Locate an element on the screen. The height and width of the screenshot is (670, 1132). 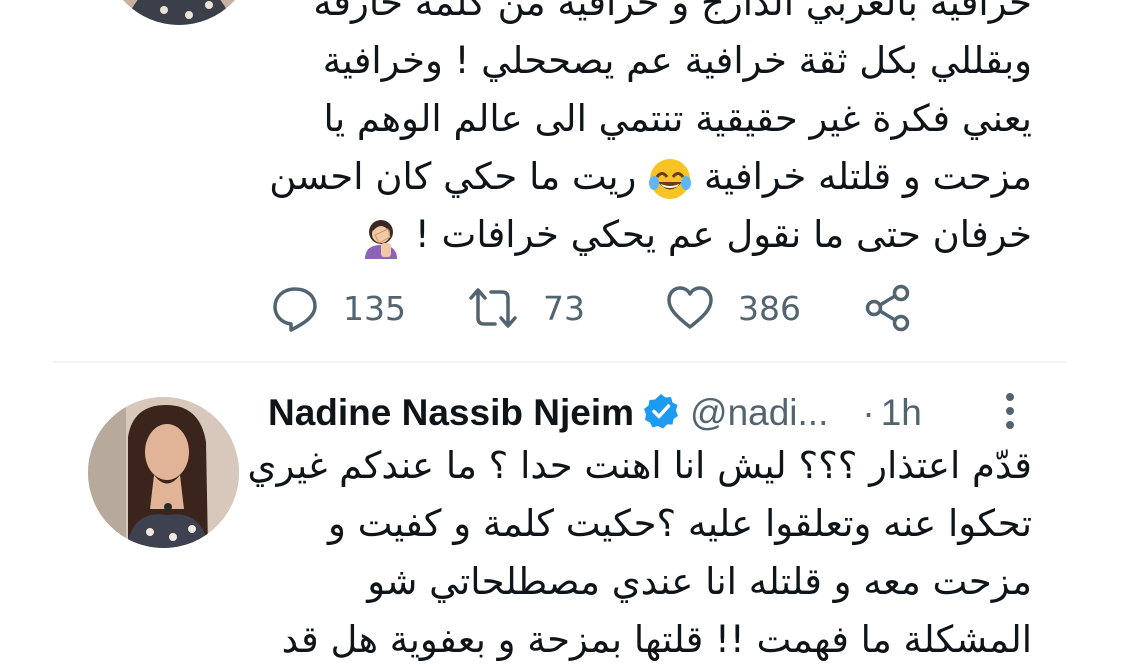
like-button: 386 is located at coordinates (733, 308).